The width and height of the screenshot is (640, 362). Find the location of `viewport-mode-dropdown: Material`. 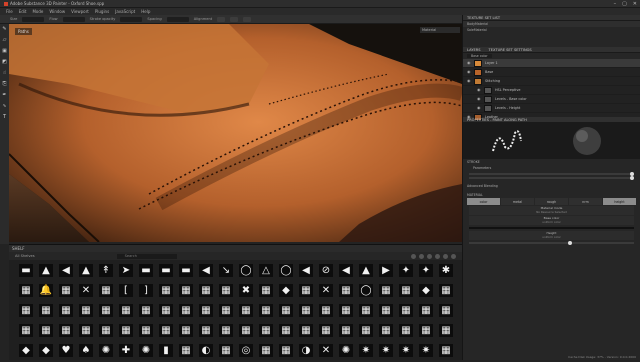

viewport-mode-dropdown: Material is located at coordinates (440, 30).